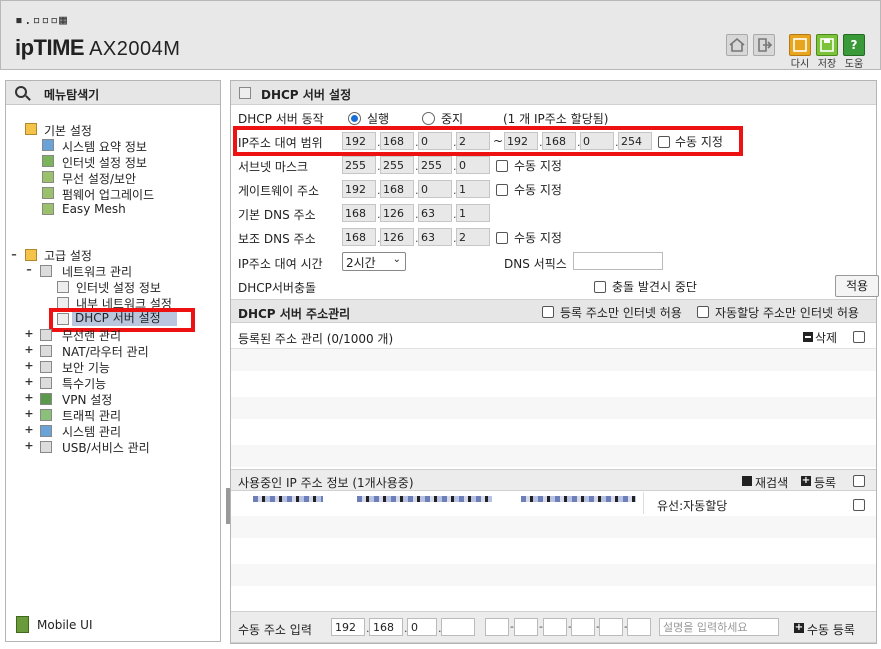 The width and height of the screenshot is (881, 649). Describe the element at coordinates (374, 261) in the screenshot. I see `lease-select: 2시간 ⌄` at that location.